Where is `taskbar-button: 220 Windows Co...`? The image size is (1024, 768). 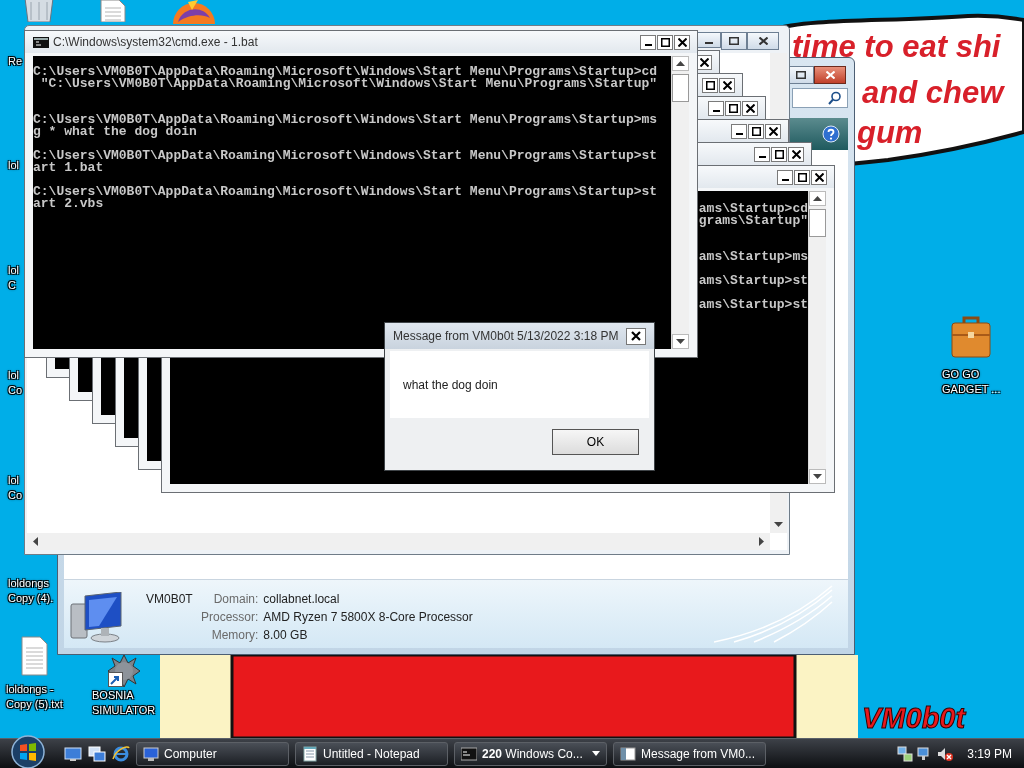
taskbar-button: 220 Windows Co... is located at coordinates (530, 753).